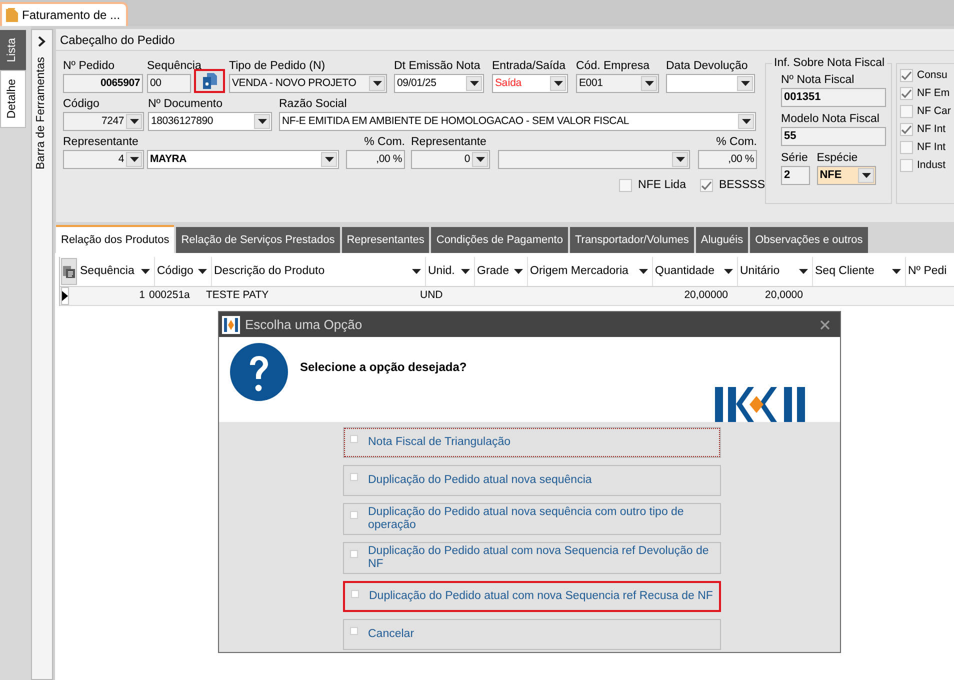  I want to click on option-button: Cancelar, so click(532, 634).